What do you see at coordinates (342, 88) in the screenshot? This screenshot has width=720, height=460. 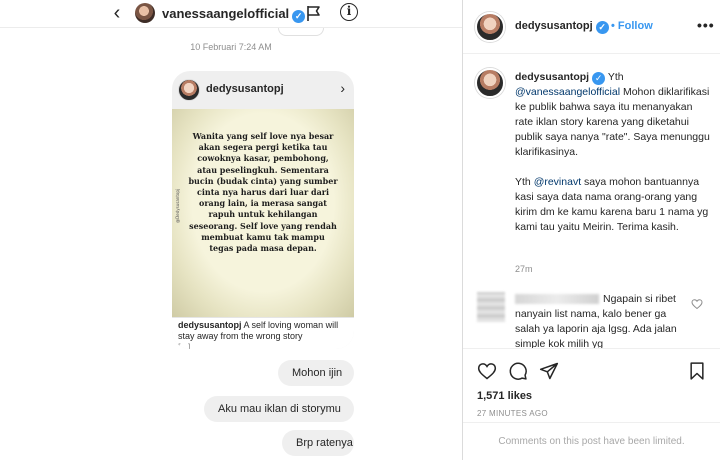 I see `chevron-right-icon: ›` at bounding box center [342, 88].